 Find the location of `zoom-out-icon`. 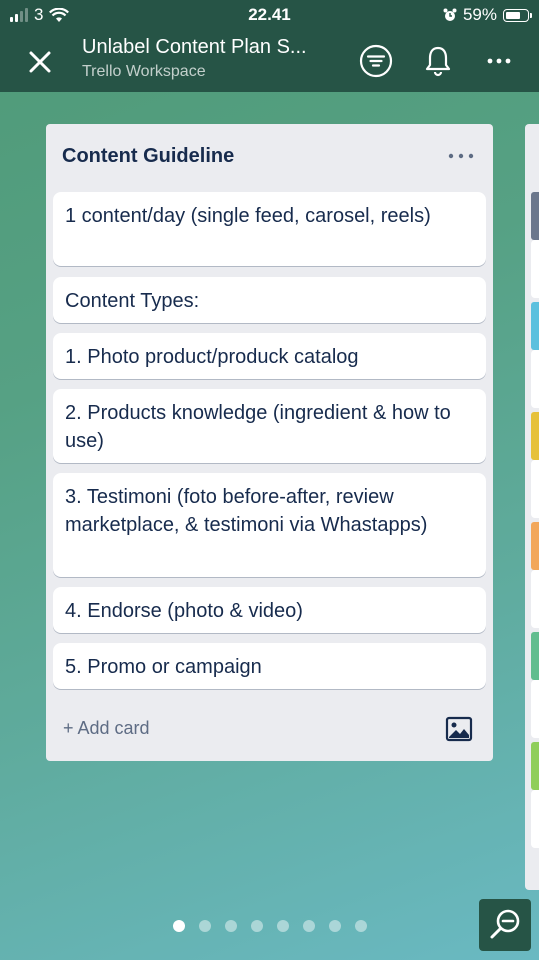

zoom-out-icon is located at coordinates (505, 924).